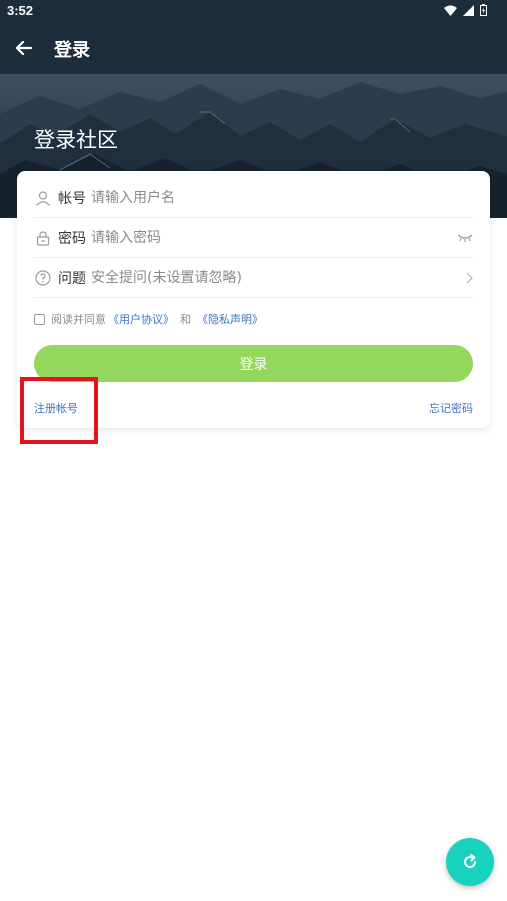  Describe the element at coordinates (253, 363) in the screenshot. I see `login-button: 登录` at that location.